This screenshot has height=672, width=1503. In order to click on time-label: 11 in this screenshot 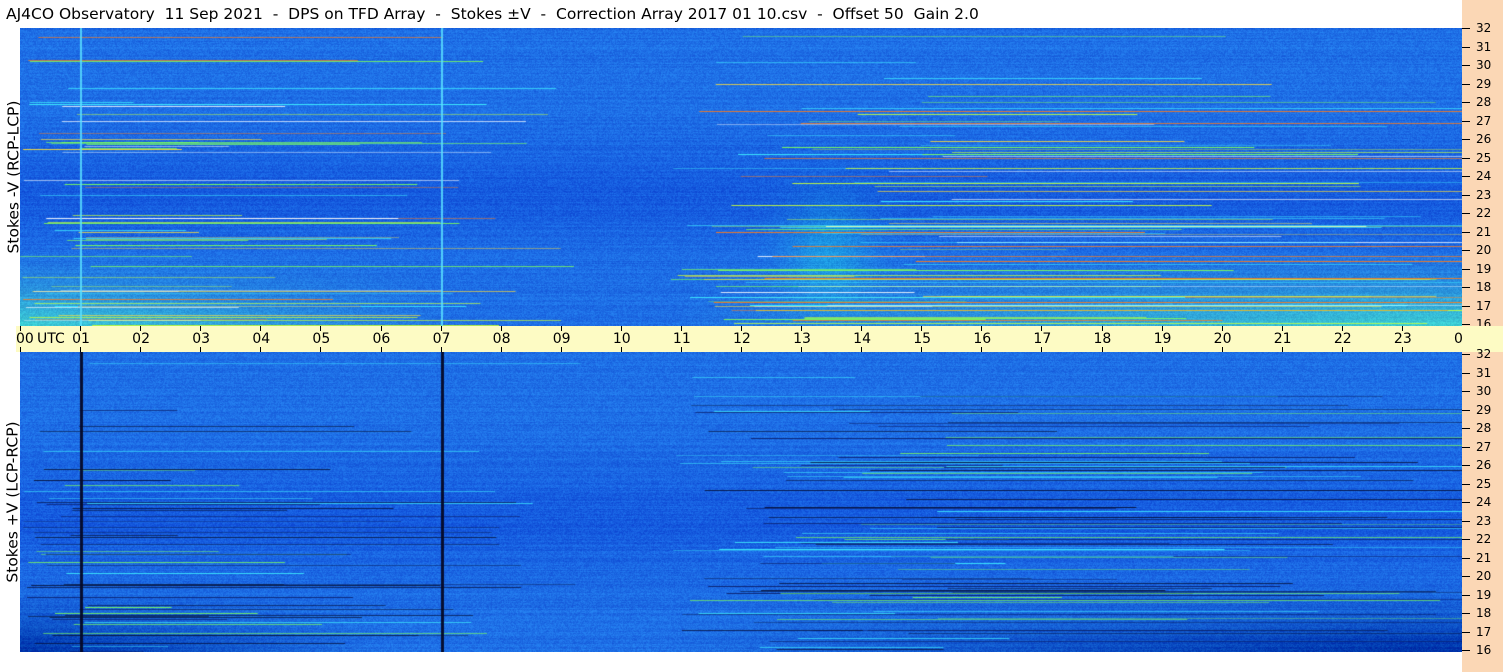, I will do `click(681, 339)`.